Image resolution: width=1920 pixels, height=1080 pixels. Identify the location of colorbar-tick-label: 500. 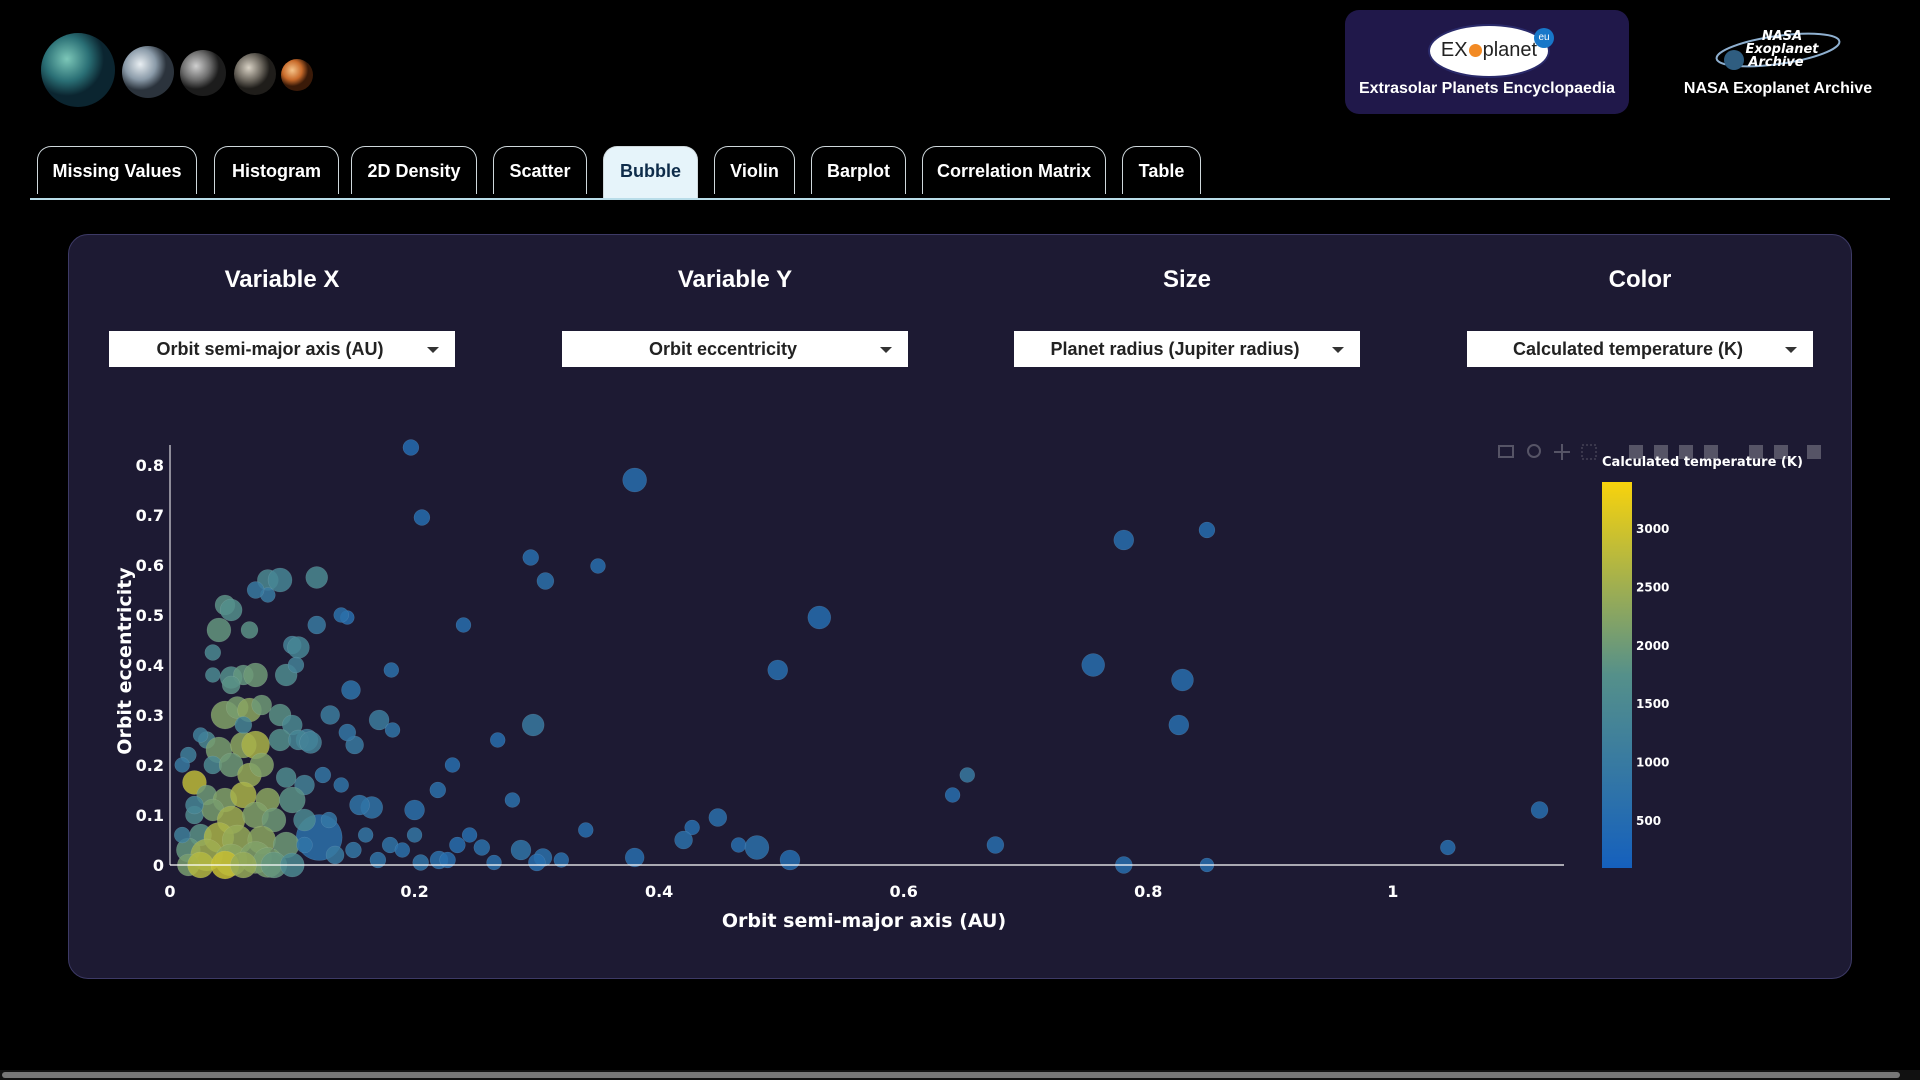
(1648, 821).